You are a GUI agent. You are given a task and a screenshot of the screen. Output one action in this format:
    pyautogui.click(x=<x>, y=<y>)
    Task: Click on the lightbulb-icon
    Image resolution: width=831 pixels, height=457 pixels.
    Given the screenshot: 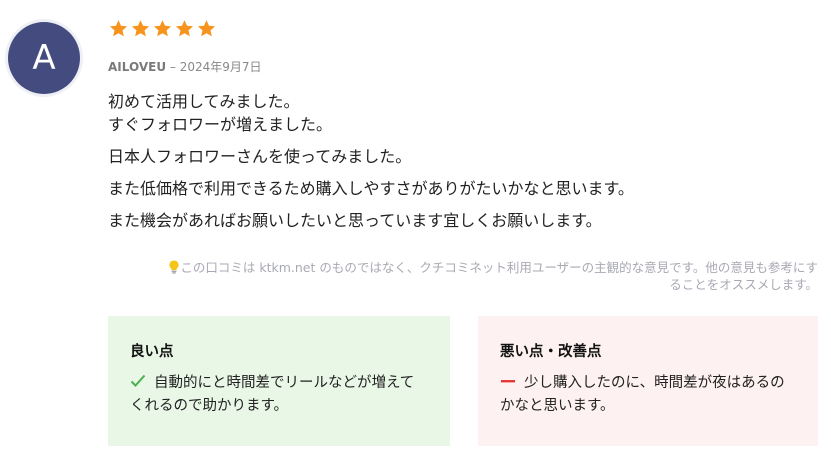 What is the action you would take?
    pyautogui.click(x=174, y=267)
    